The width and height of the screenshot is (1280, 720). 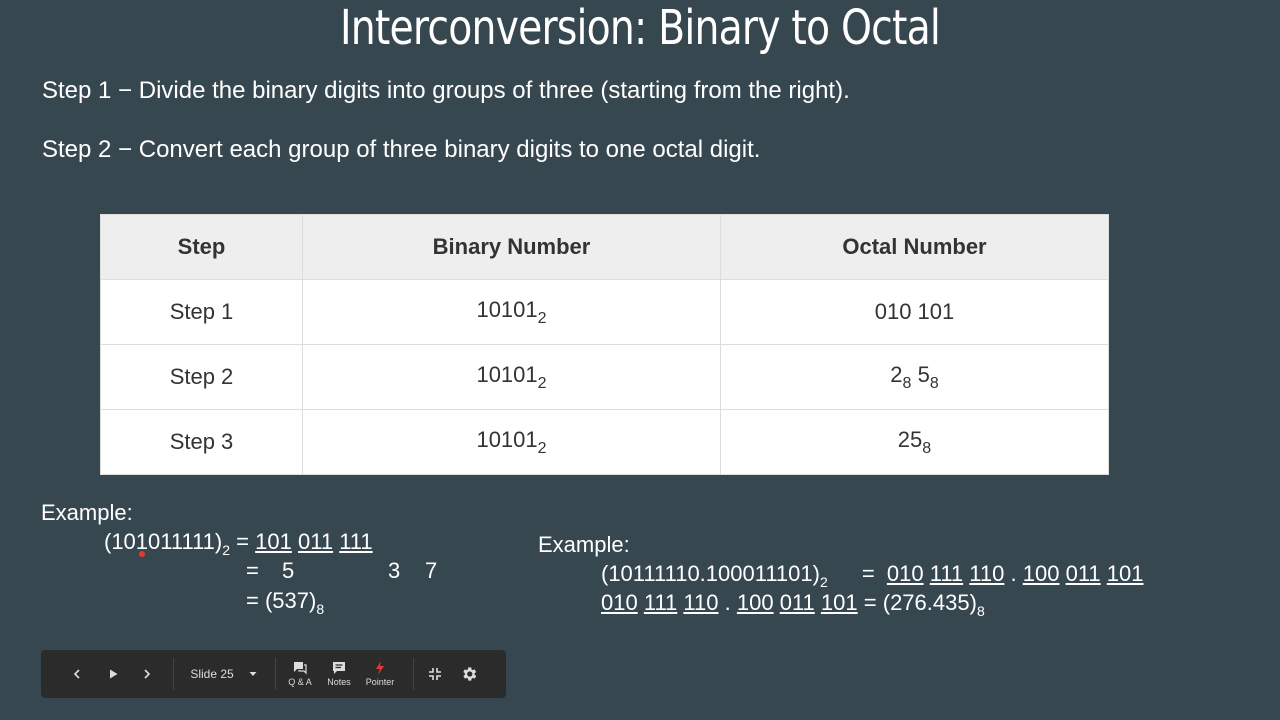 What do you see at coordinates (910, 439) in the screenshot?
I see `octal-value: 25` at bounding box center [910, 439].